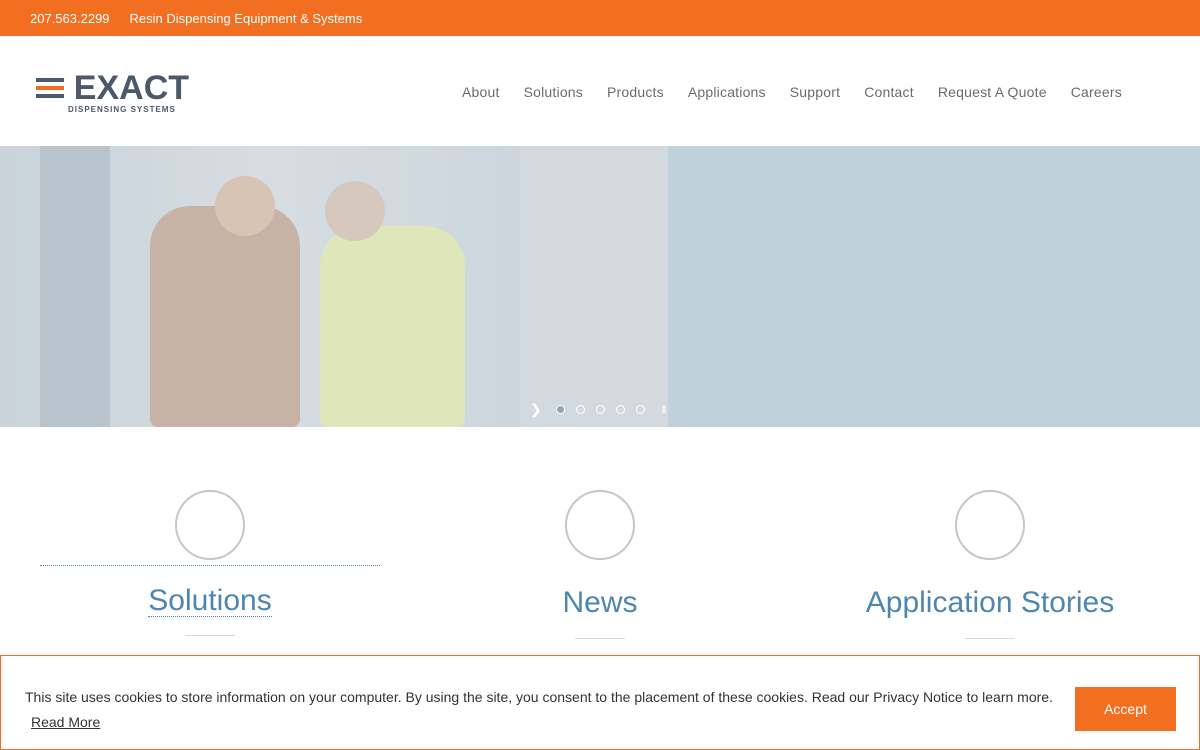  Describe the element at coordinates (1125, 709) in the screenshot. I see `accept-button: Accept` at that location.